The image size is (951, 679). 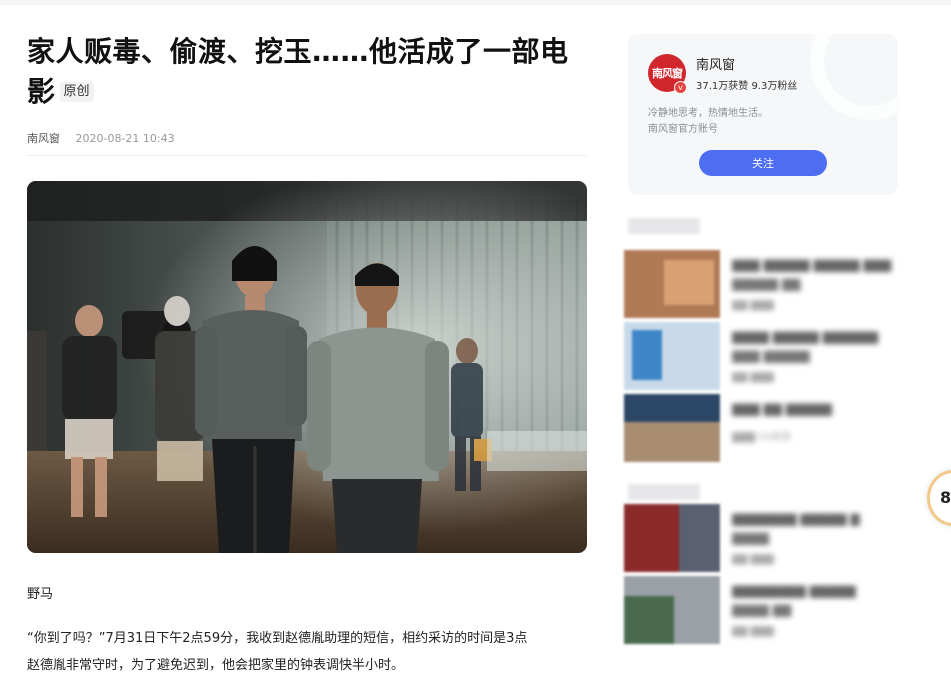 I want to click on article-byline: 野马, so click(x=40, y=594).